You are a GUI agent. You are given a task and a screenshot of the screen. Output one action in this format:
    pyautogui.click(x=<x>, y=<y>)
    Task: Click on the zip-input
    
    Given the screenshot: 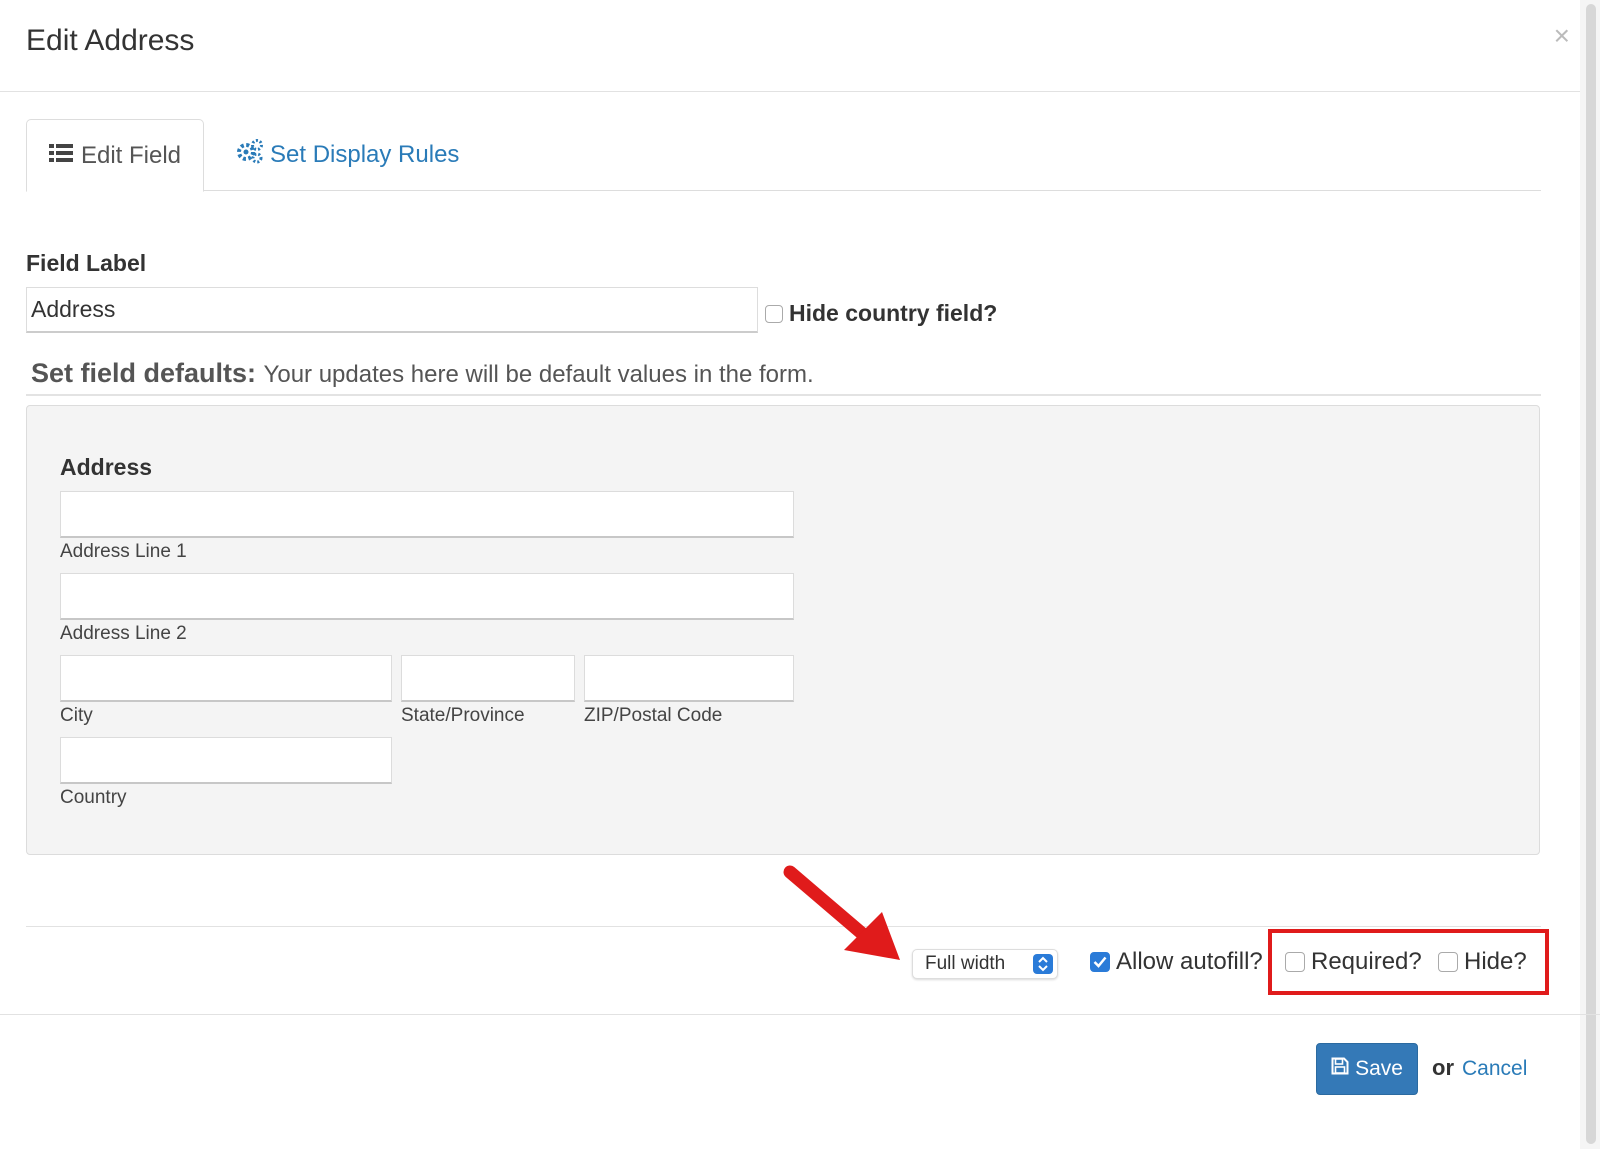 What is the action you would take?
    pyautogui.click(x=689, y=678)
    